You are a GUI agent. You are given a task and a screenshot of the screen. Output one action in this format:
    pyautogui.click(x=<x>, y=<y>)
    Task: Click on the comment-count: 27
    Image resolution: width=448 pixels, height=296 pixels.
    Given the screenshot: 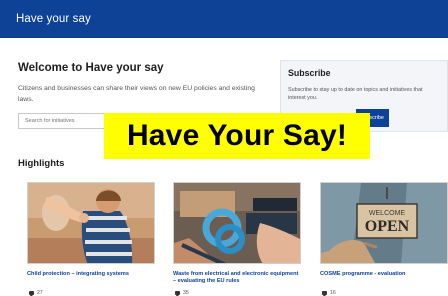 What is the action you would take?
    pyautogui.click(x=36, y=293)
    